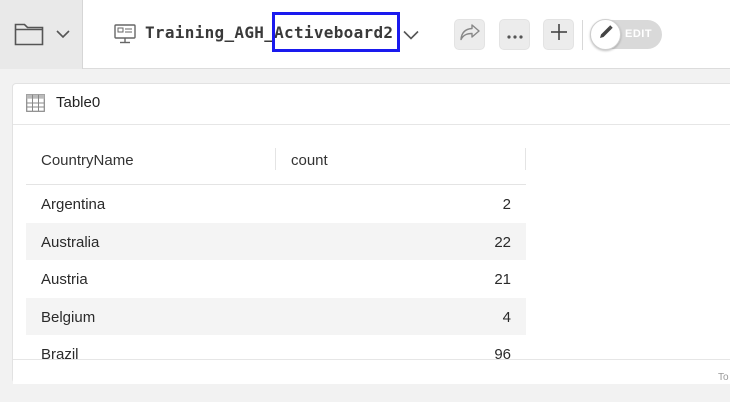  What do you see at coordinates (64, 279) in the screenshot?
I see `cell-countryname: Austria` at bounding box center [64, 279].